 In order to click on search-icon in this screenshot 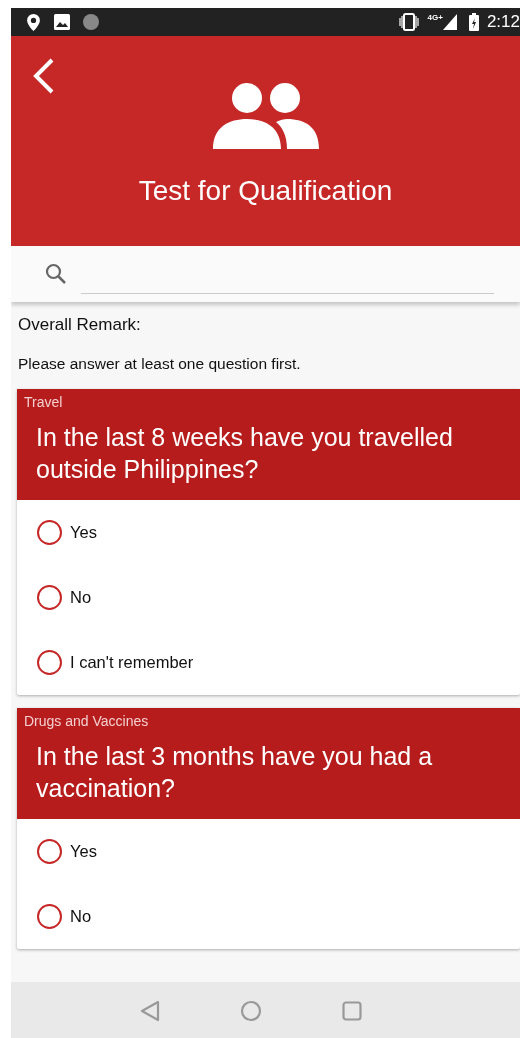, I will do `click(56, 274)`.